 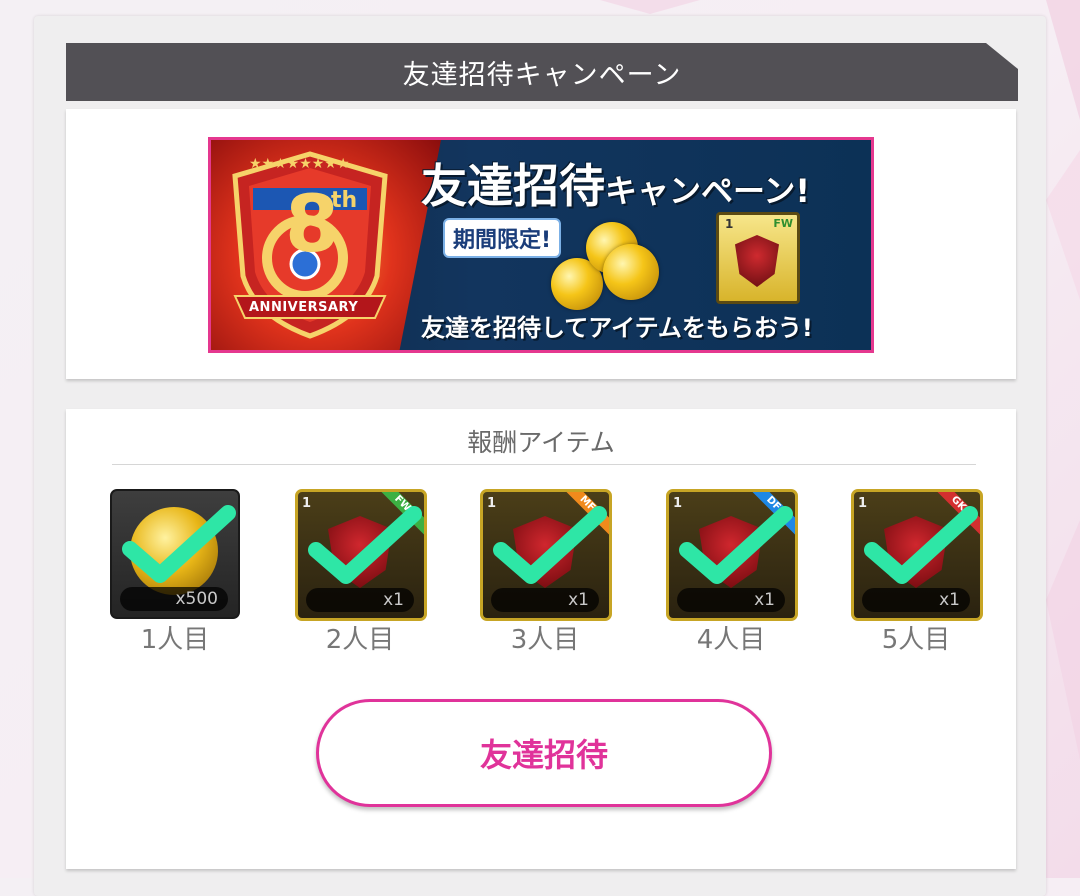 I want to click on player-card-tile: 1 MF x1, so click(x=546, y=555).